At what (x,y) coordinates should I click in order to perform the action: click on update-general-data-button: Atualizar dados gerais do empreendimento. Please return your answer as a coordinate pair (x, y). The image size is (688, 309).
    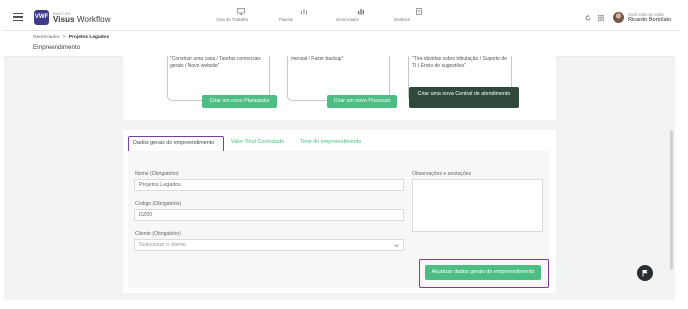
    Looking at the image, I should click on (483, 272).